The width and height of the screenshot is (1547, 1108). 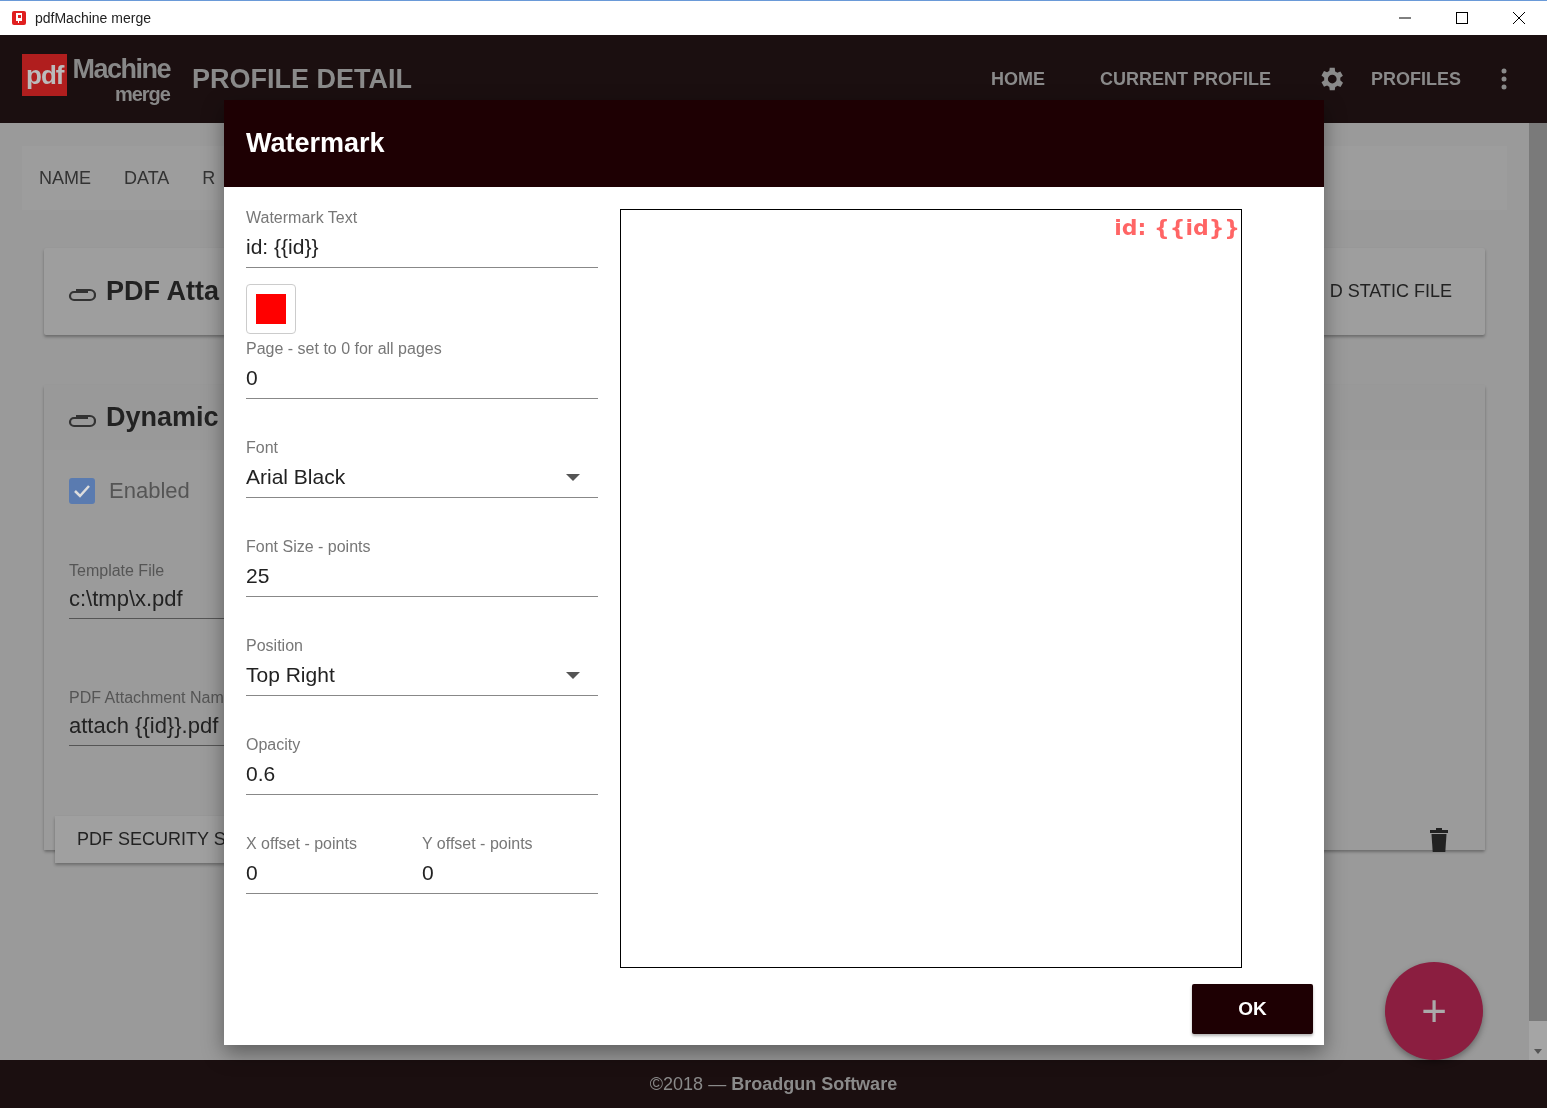 What do you see at coordinates (301, 79) in the screenshot?
I see `page-title: PROFILE DETAIL` at bounding box center [301, 79].